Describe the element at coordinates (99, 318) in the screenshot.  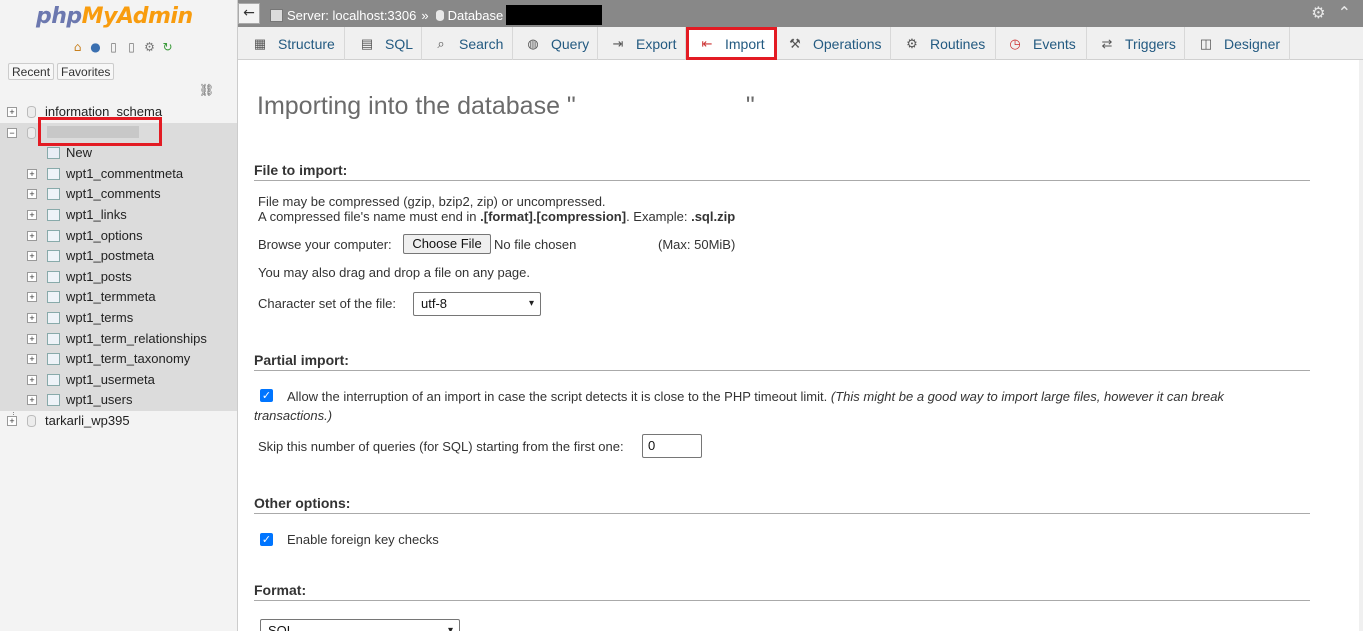
I see `tree-table-label: wpt1_terms` at that location.